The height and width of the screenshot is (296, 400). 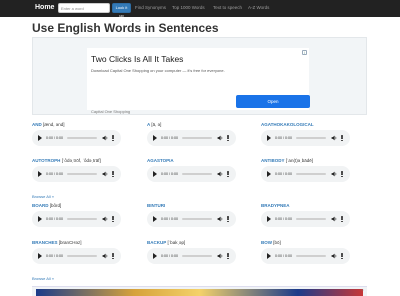 What do you see at coordinates (272, 160) in the screenshot?
I see `word-link: ANTIBODY` at bounding box center [272, 160].